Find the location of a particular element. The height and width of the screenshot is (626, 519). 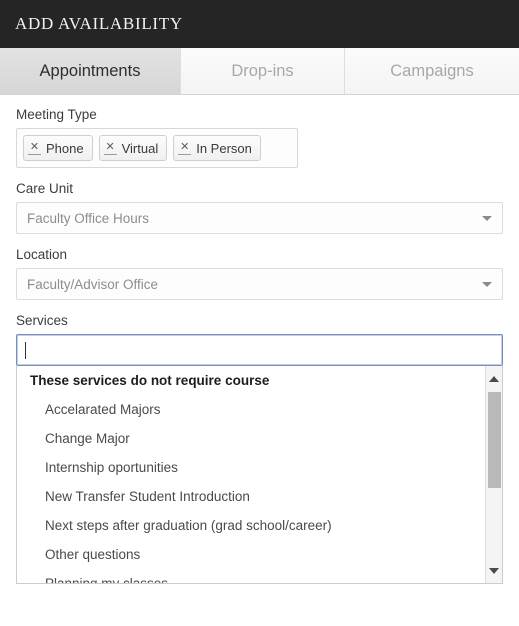

chip-phone: ✕ Phone is located at coordinates (58, 148).